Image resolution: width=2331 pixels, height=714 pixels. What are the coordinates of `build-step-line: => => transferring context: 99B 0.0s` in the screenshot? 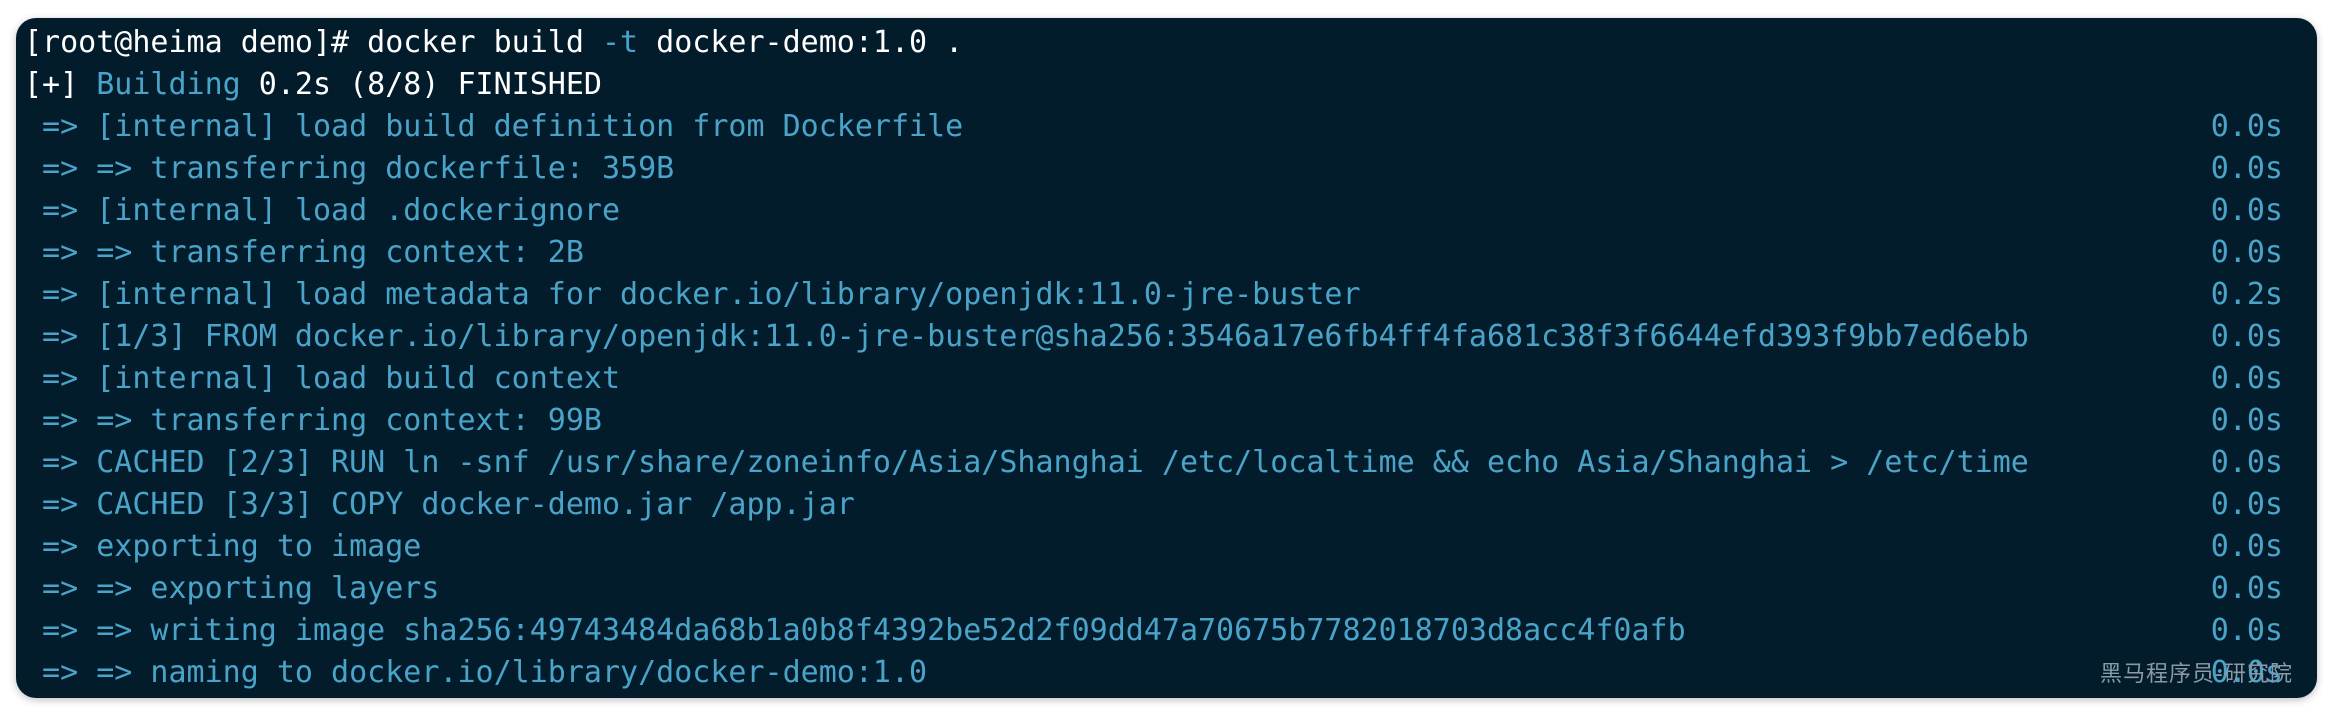 It's located at (1153, 421).